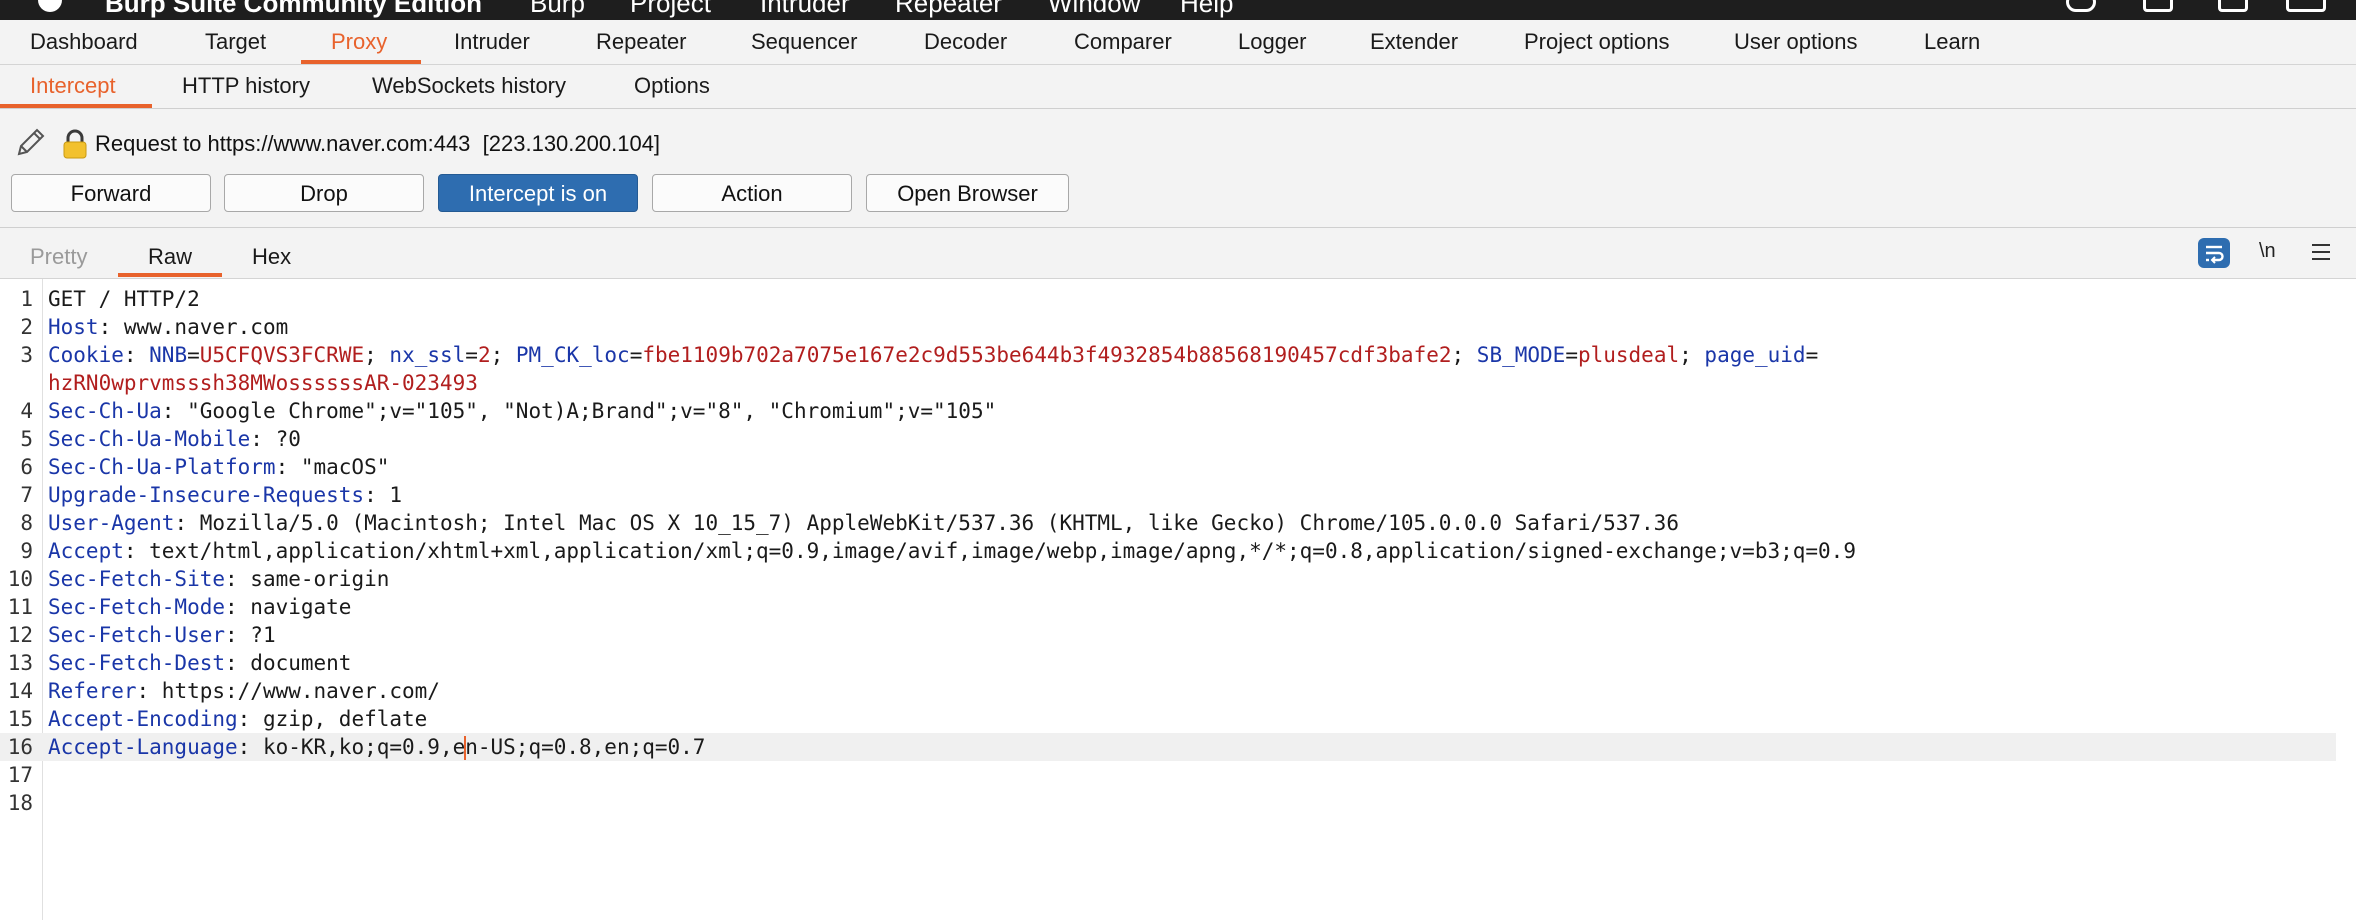 This screenshot has width=2356, height=920. I want to click on forward-button: Forward, so click(111, 193).